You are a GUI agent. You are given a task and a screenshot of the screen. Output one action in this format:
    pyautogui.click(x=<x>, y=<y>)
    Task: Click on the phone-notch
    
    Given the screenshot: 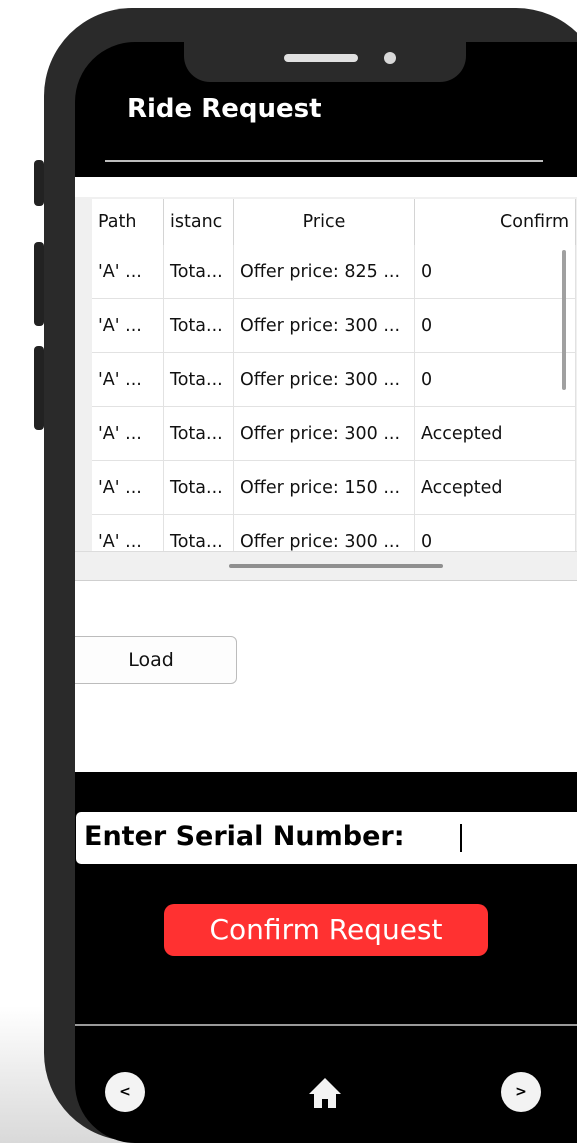 What is the action you would take?
    pyautogui.click(x=325, y=61)
    